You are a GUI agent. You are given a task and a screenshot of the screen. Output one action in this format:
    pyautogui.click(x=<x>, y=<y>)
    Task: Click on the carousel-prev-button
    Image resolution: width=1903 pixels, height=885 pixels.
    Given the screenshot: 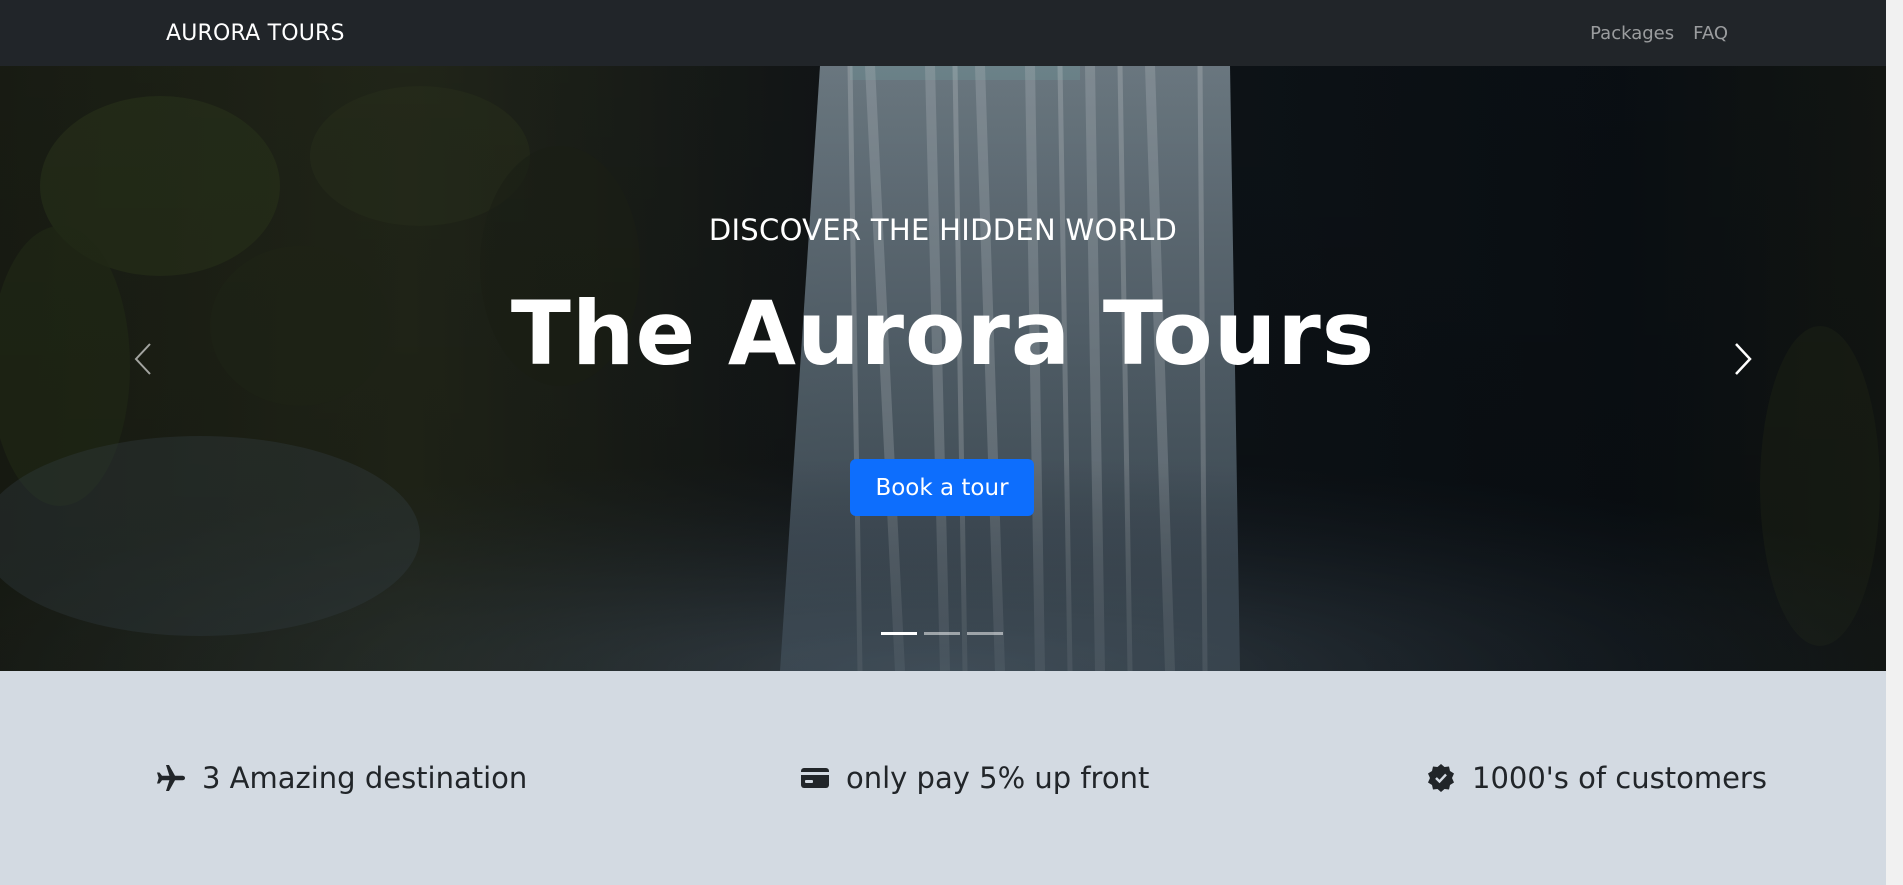 What is the action you would take?
    pyautogui.click(x=143, y=359)
    